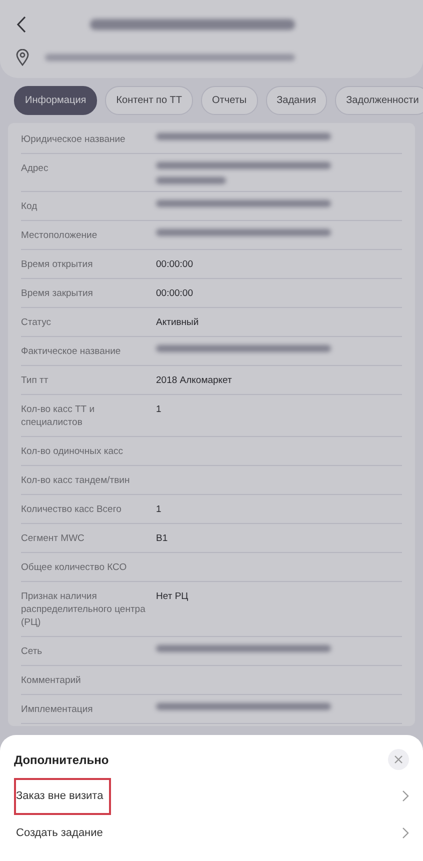 The width and height of the screenshot is (423, 861). Describe the element at coordinates (229, 100) in the screenshot. I see `tab: Отчеты` at that location.